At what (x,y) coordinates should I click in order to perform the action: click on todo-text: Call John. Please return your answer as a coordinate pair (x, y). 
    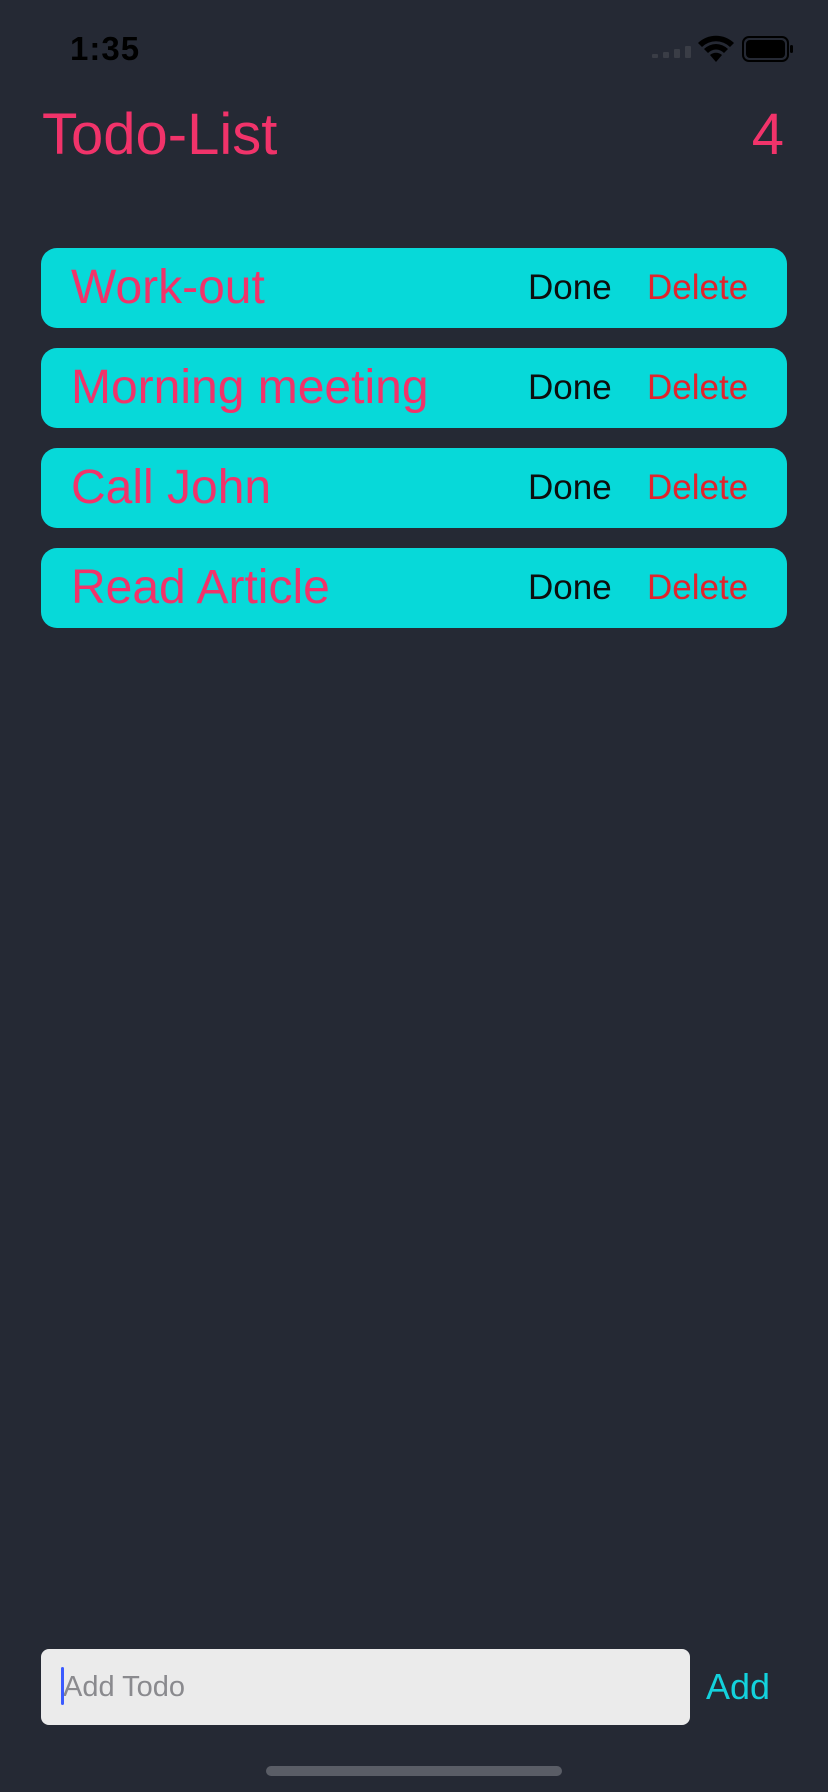
    Looking at the image, I should click on (171, 487).